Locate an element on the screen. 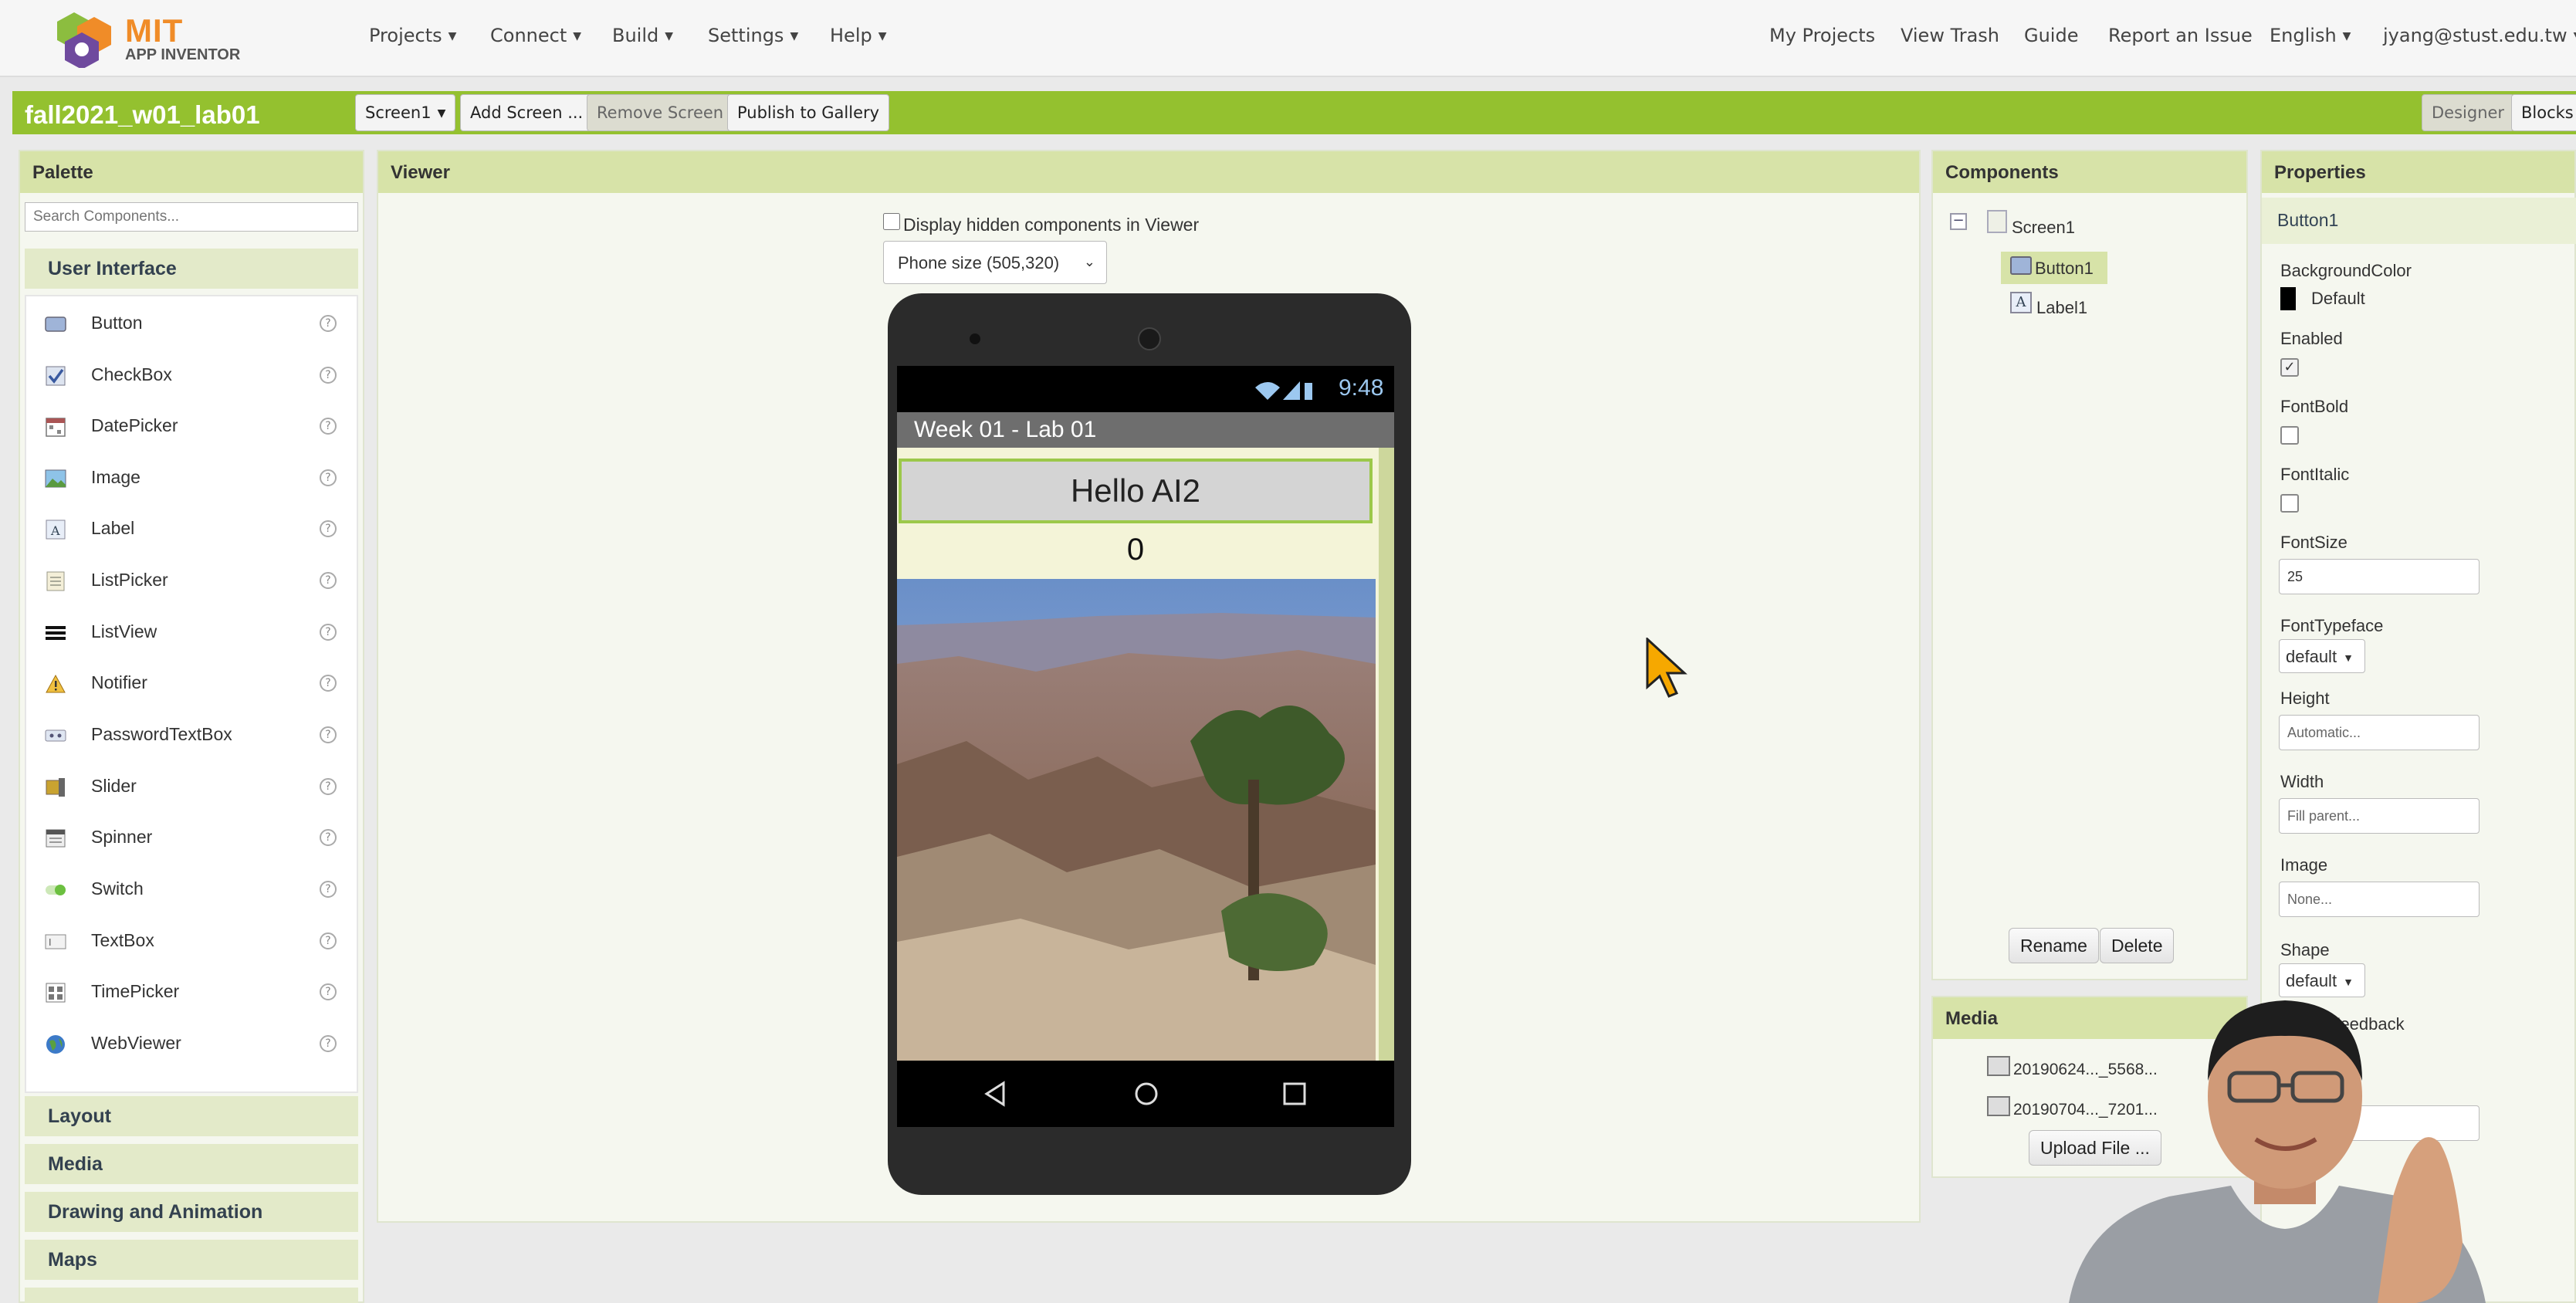  clock-icon is located at coordinates (56, 993).